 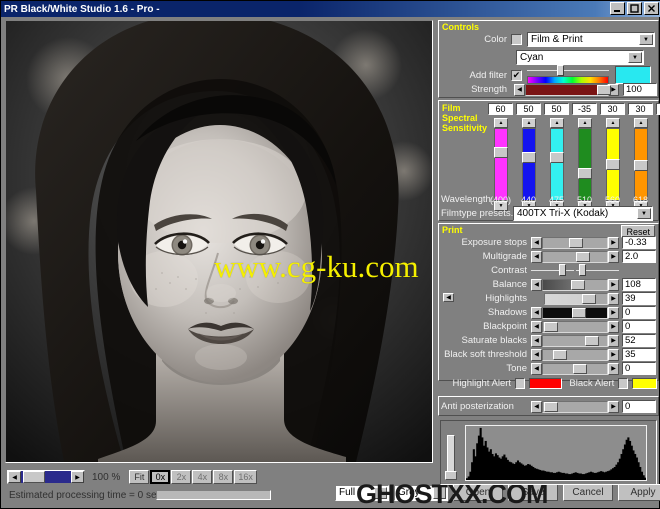 I want to click on saturate-blacks-slider: ◀ ▶, so click(x=575, y=340).